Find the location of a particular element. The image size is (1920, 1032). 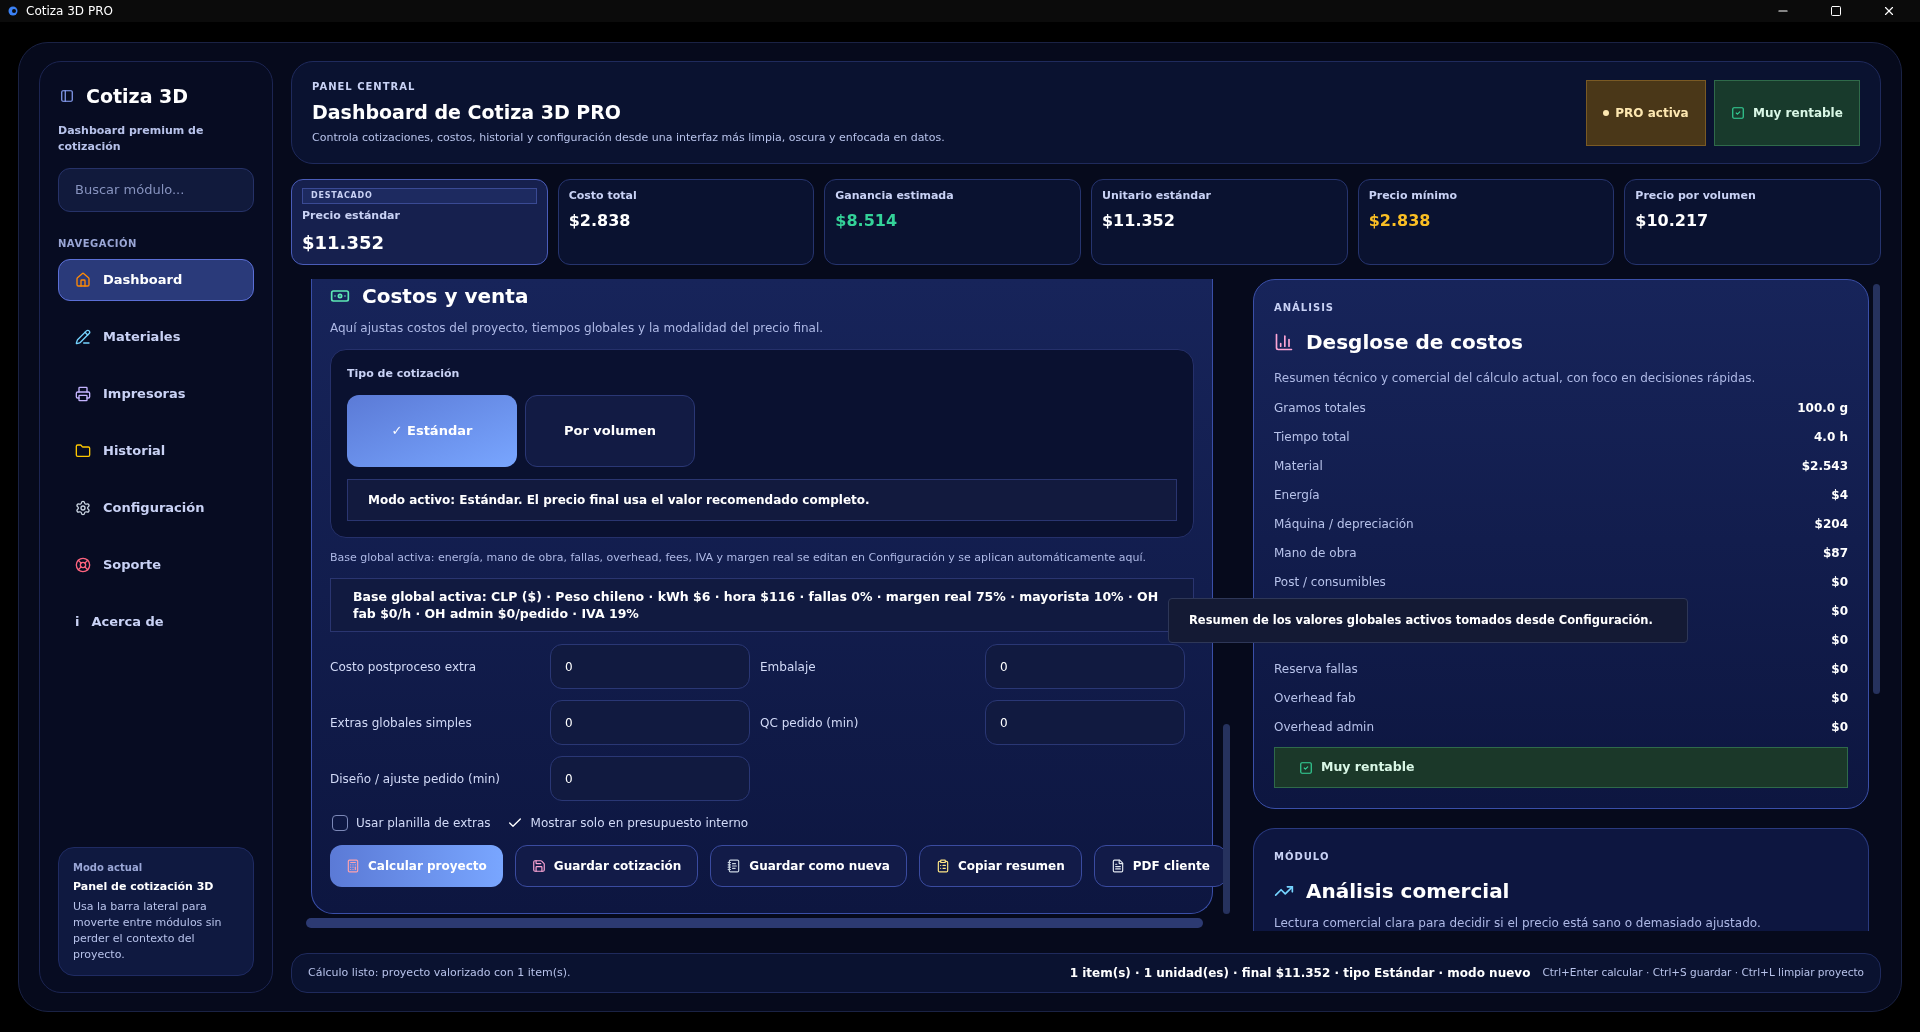

stat-label: Unitario estándar is located at coordinates (1157, 196).